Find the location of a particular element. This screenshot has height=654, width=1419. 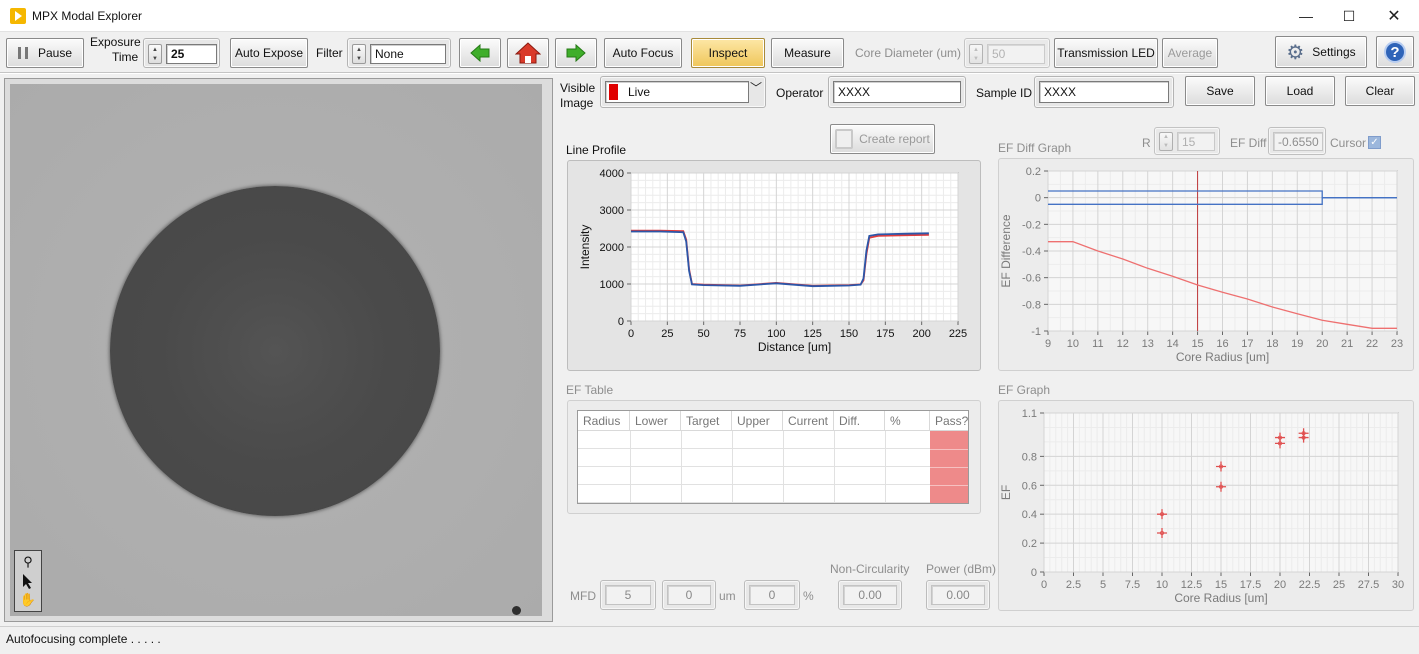

r-stepper: ▲ ▼ is located at coordinates (1166, 141).